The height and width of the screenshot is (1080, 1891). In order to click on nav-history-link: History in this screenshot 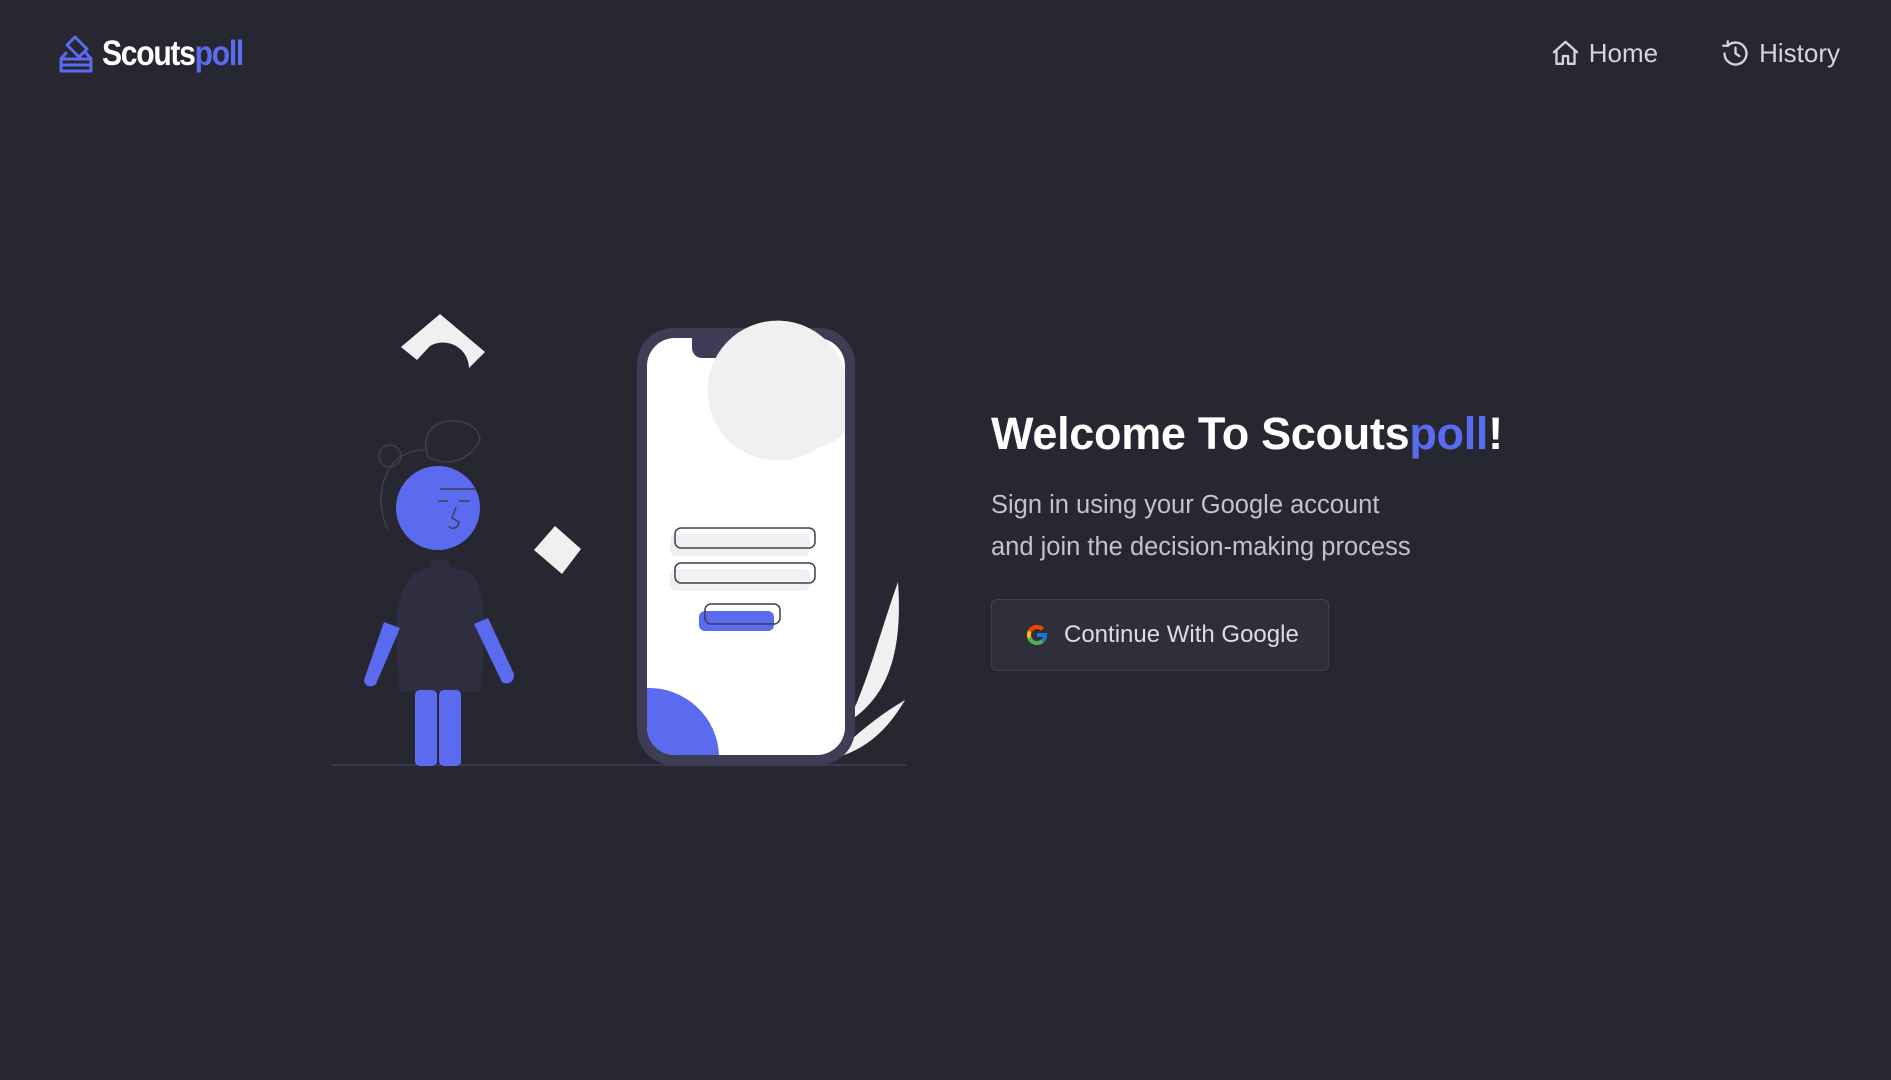, I will do `click(1780, 53)`.